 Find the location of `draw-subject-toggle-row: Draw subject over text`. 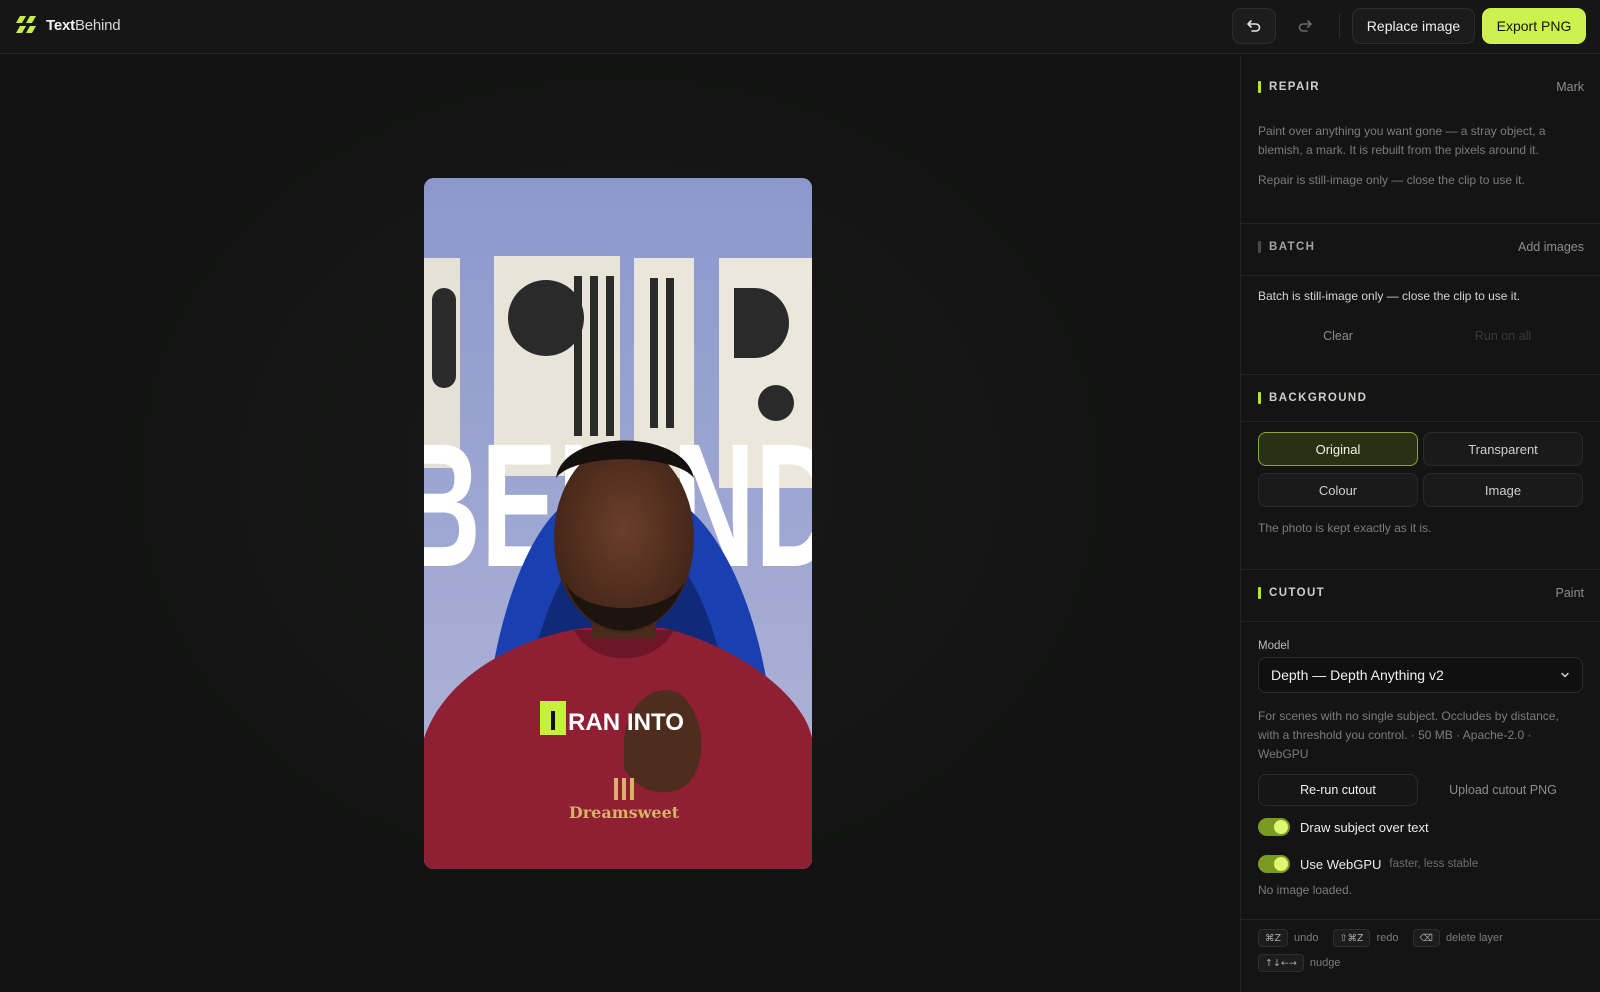

draw-subject-toggle-row: Draw subject over text is located at coordinates (1343, 827).